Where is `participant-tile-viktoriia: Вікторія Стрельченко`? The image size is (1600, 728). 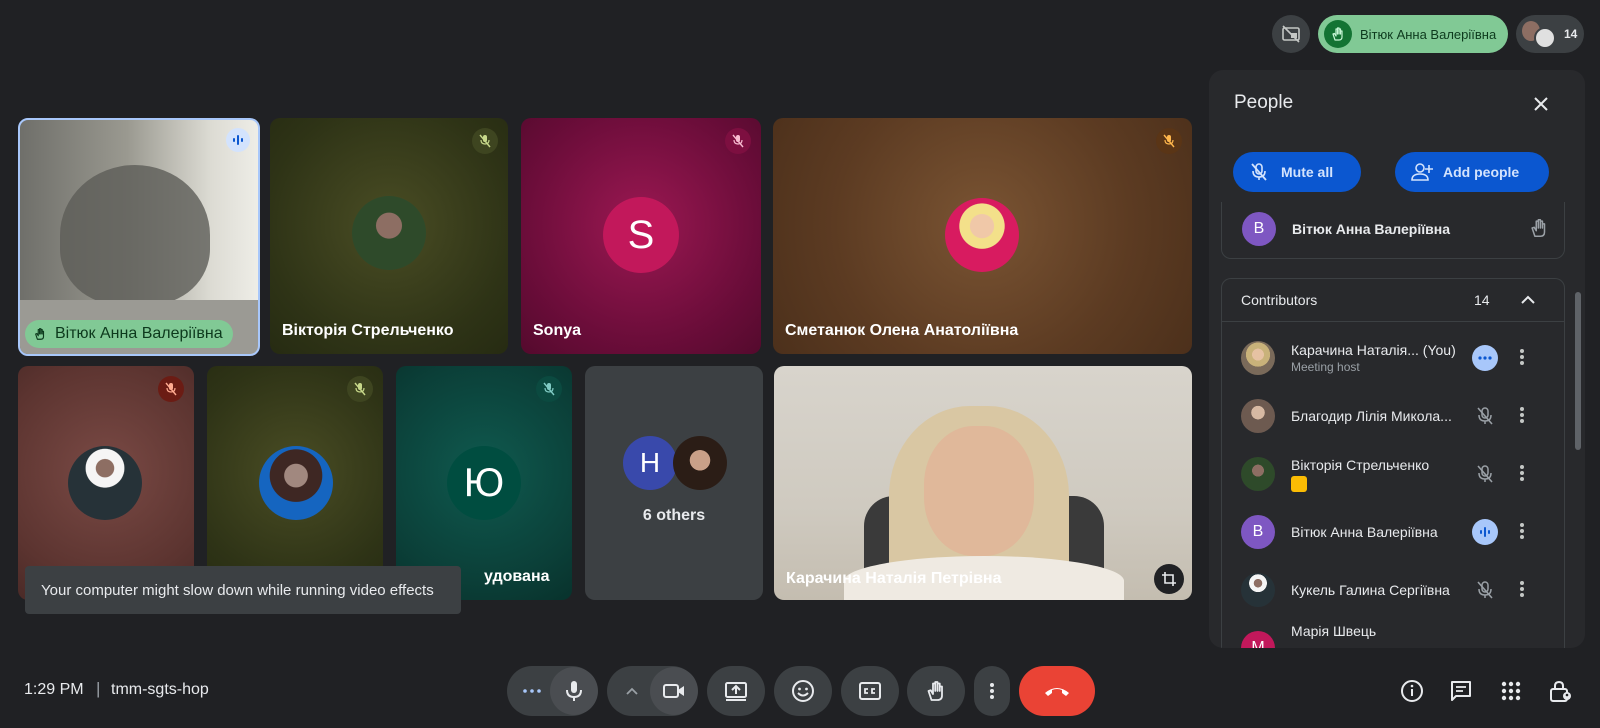
participant-tile-viktoriia: Вікторія Стрельченко is located at coordinates (389, 236).